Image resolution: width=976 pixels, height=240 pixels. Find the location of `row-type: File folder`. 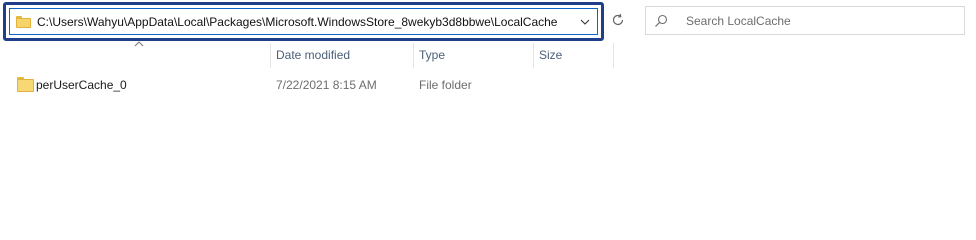

row-type: File folder is located at coordinates (445, 85).